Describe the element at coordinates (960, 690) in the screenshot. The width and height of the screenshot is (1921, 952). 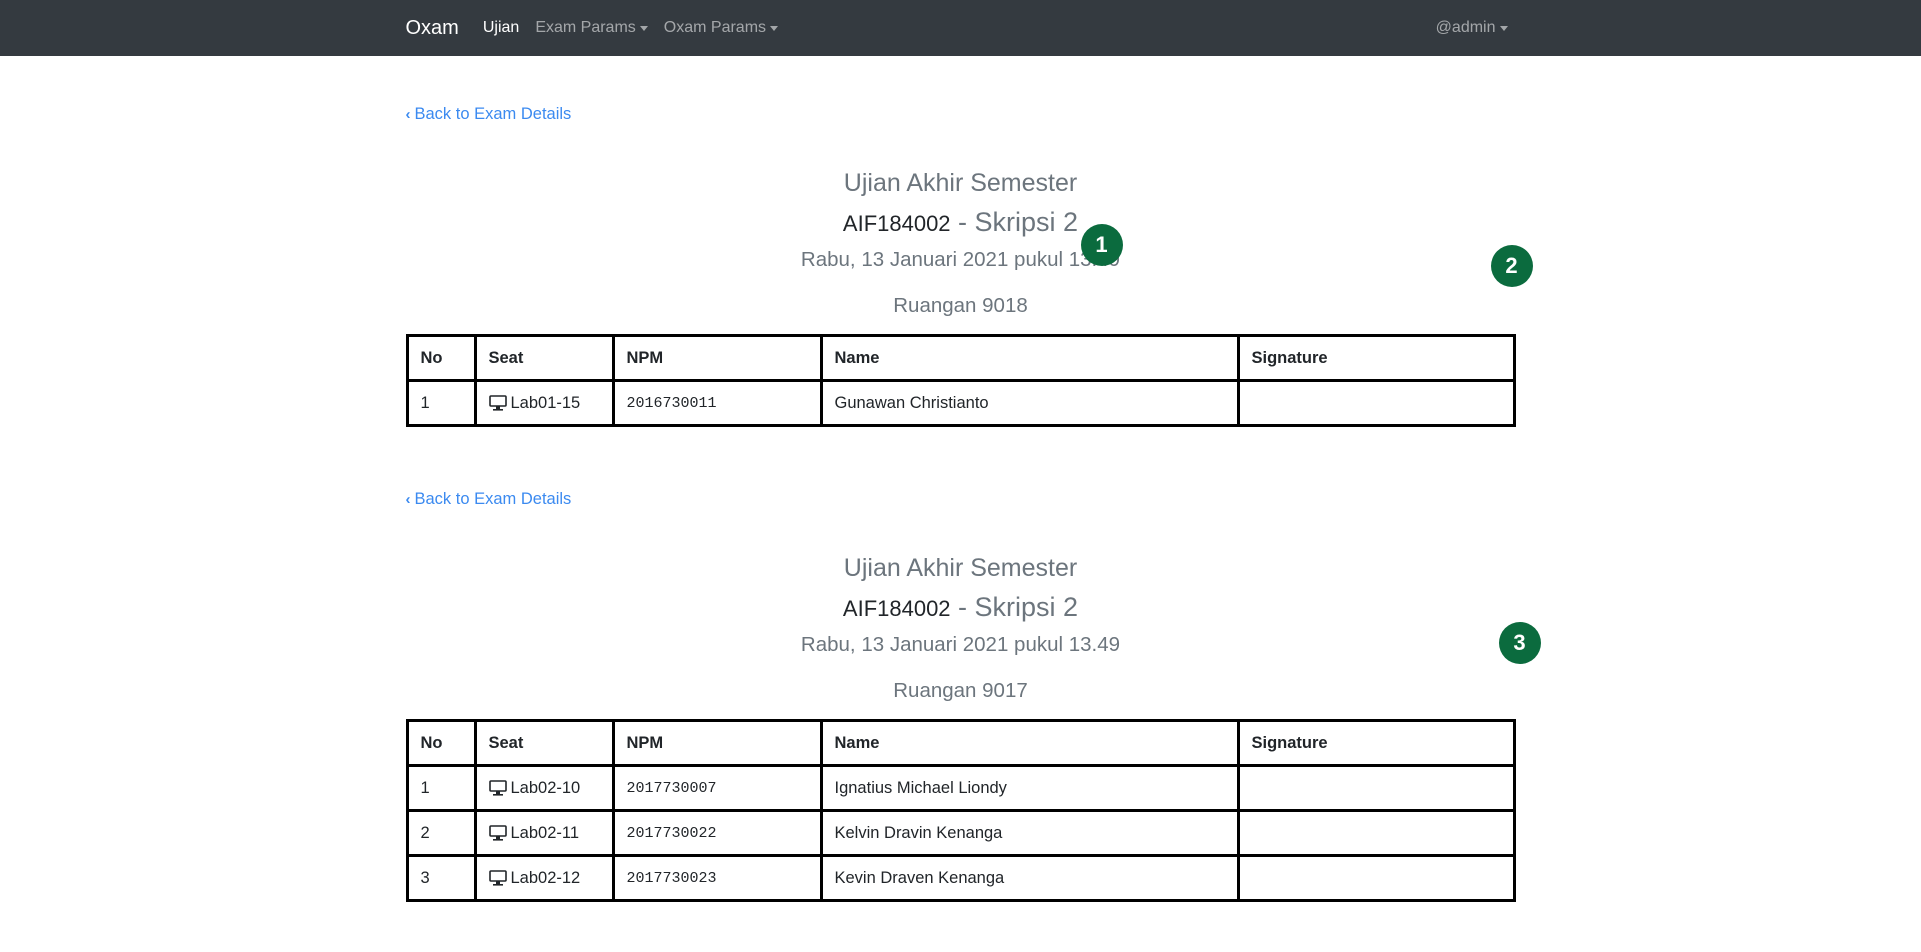
I see `room-name: Ruangan 9017` at that location.